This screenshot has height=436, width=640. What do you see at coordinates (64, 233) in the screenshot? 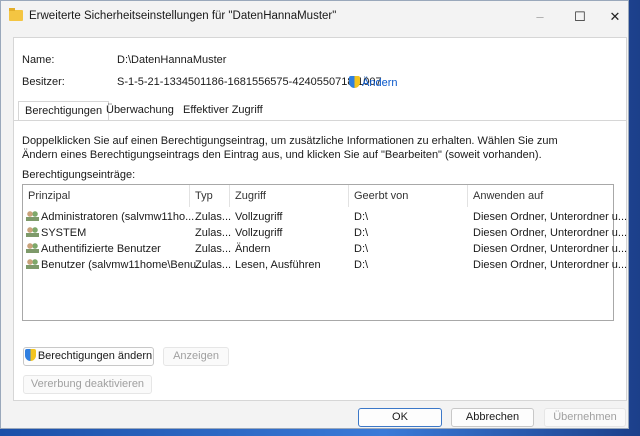
I see `principal: SYSTEM` at bounding box center [64, 233].